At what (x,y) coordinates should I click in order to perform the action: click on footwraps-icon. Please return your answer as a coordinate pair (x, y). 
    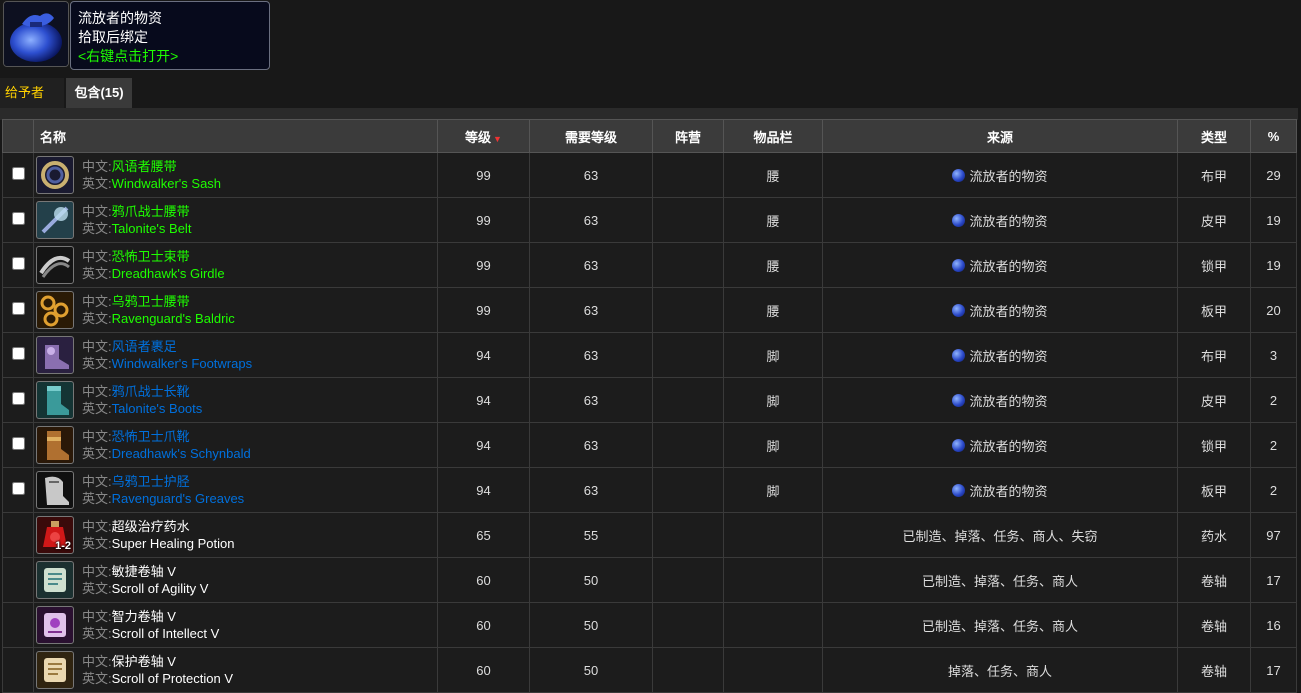
    Looking at the image, I should click on (55, 355).